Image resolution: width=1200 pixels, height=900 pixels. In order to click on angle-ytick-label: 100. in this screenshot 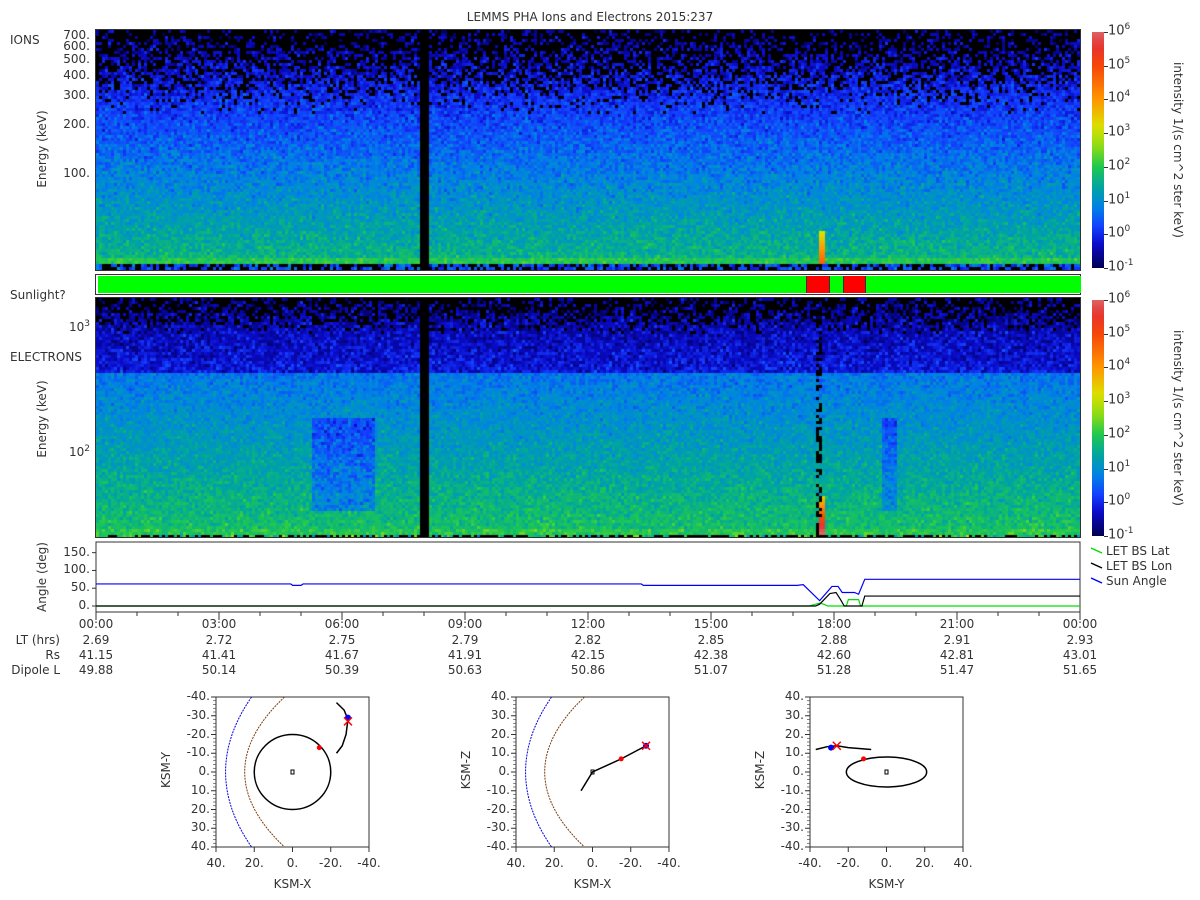, I will do `click(76, 569)`.